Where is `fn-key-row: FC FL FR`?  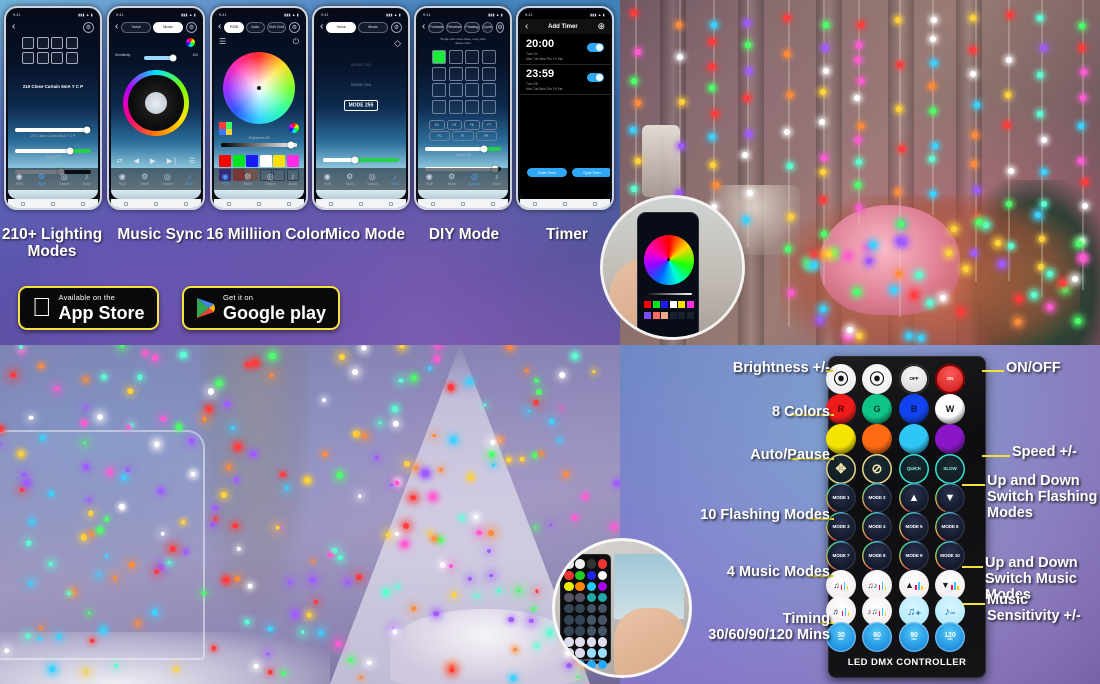
fn-key-row: FC FL FR is located at coordinates (463, 136).